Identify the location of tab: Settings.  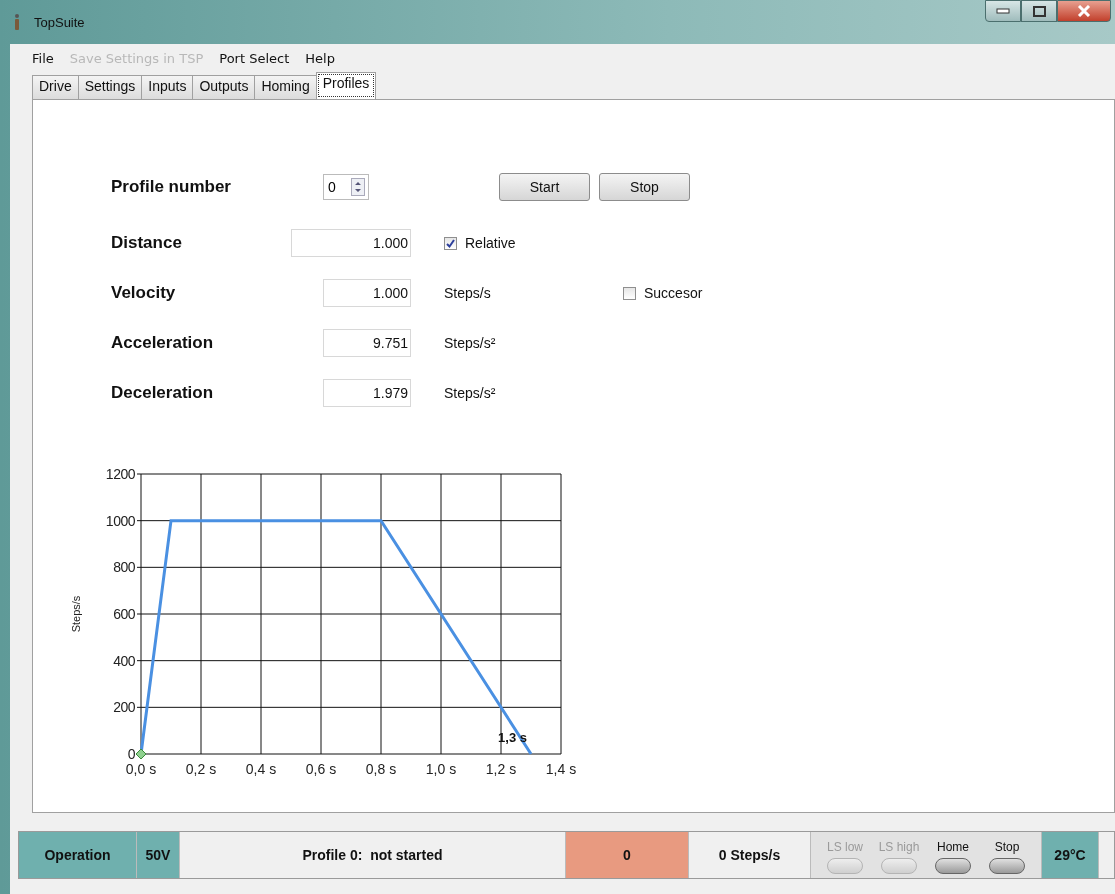
(110, 87).